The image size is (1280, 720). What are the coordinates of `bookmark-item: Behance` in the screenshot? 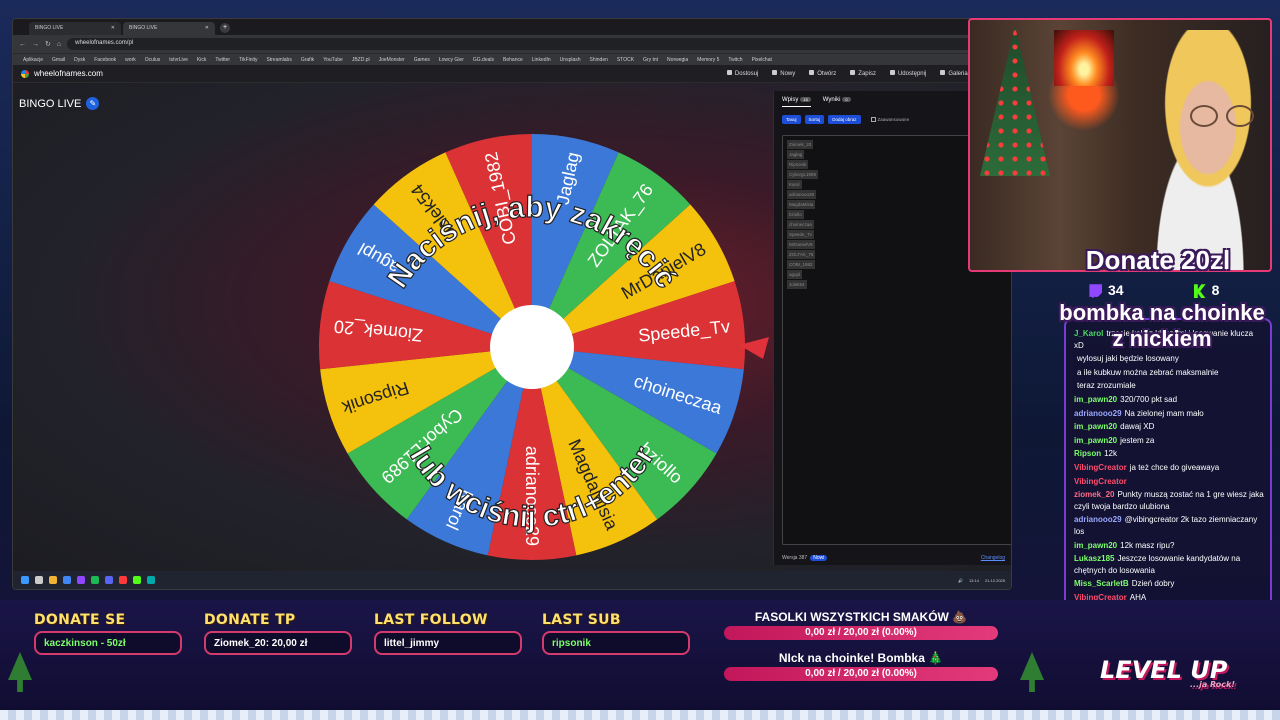 It's located at (513, 60).